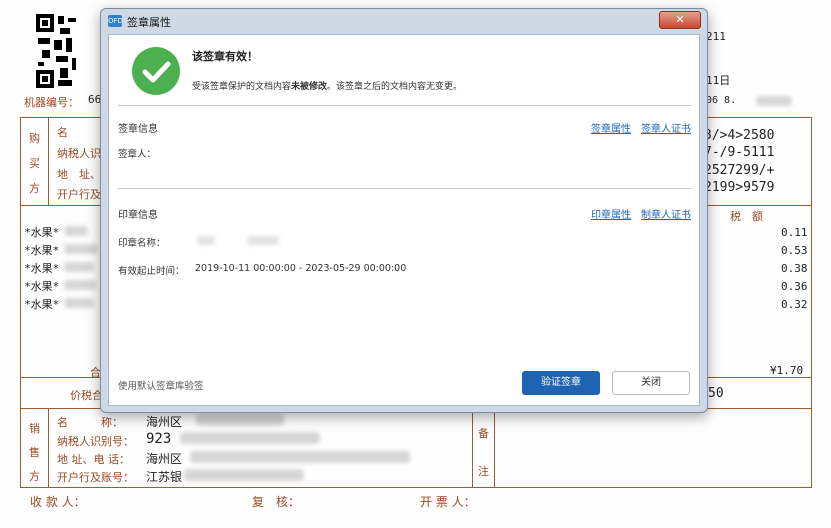  What do you see at coordinates (739, 187) in the screenshot?
I see `cipher-line-4: 2199>9579` at bounding box center [739, 187].